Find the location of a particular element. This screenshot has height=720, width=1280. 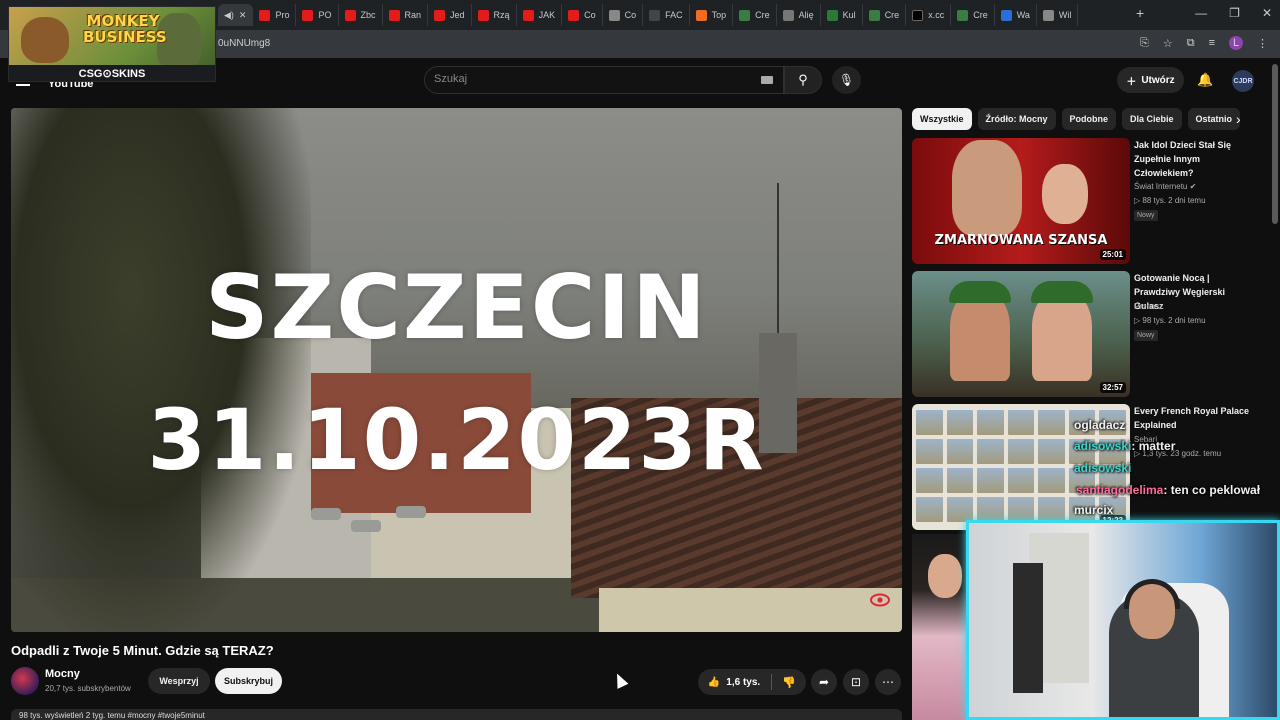

recommended-channel: Świat Internetu ✔ is located at coordinates (1165, 186).